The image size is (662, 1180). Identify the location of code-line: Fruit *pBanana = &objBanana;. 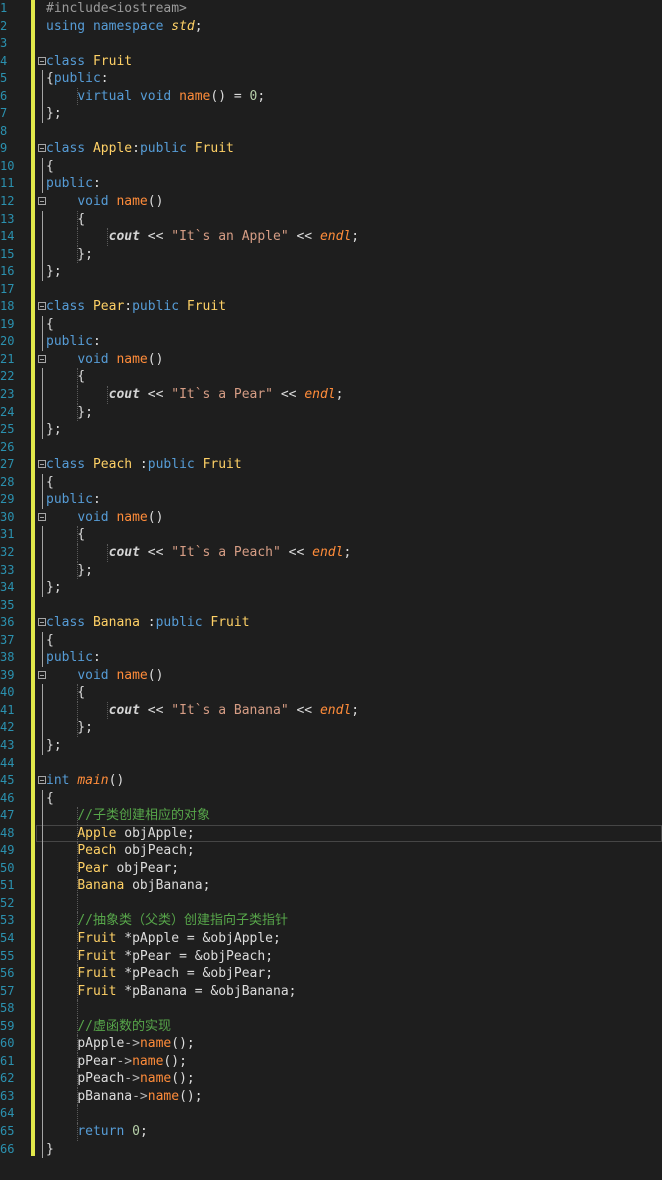
(349, 991).